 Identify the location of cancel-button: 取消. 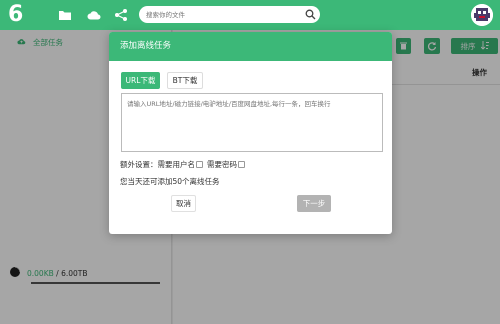
(183, 203).